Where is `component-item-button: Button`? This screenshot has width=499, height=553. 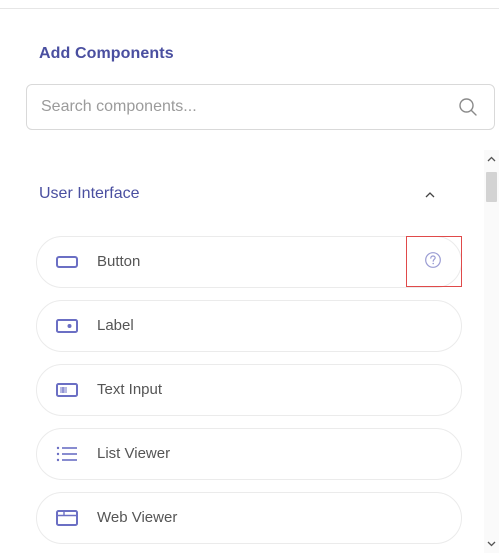
component-item-button: Button is located at coordinates (249, 262).